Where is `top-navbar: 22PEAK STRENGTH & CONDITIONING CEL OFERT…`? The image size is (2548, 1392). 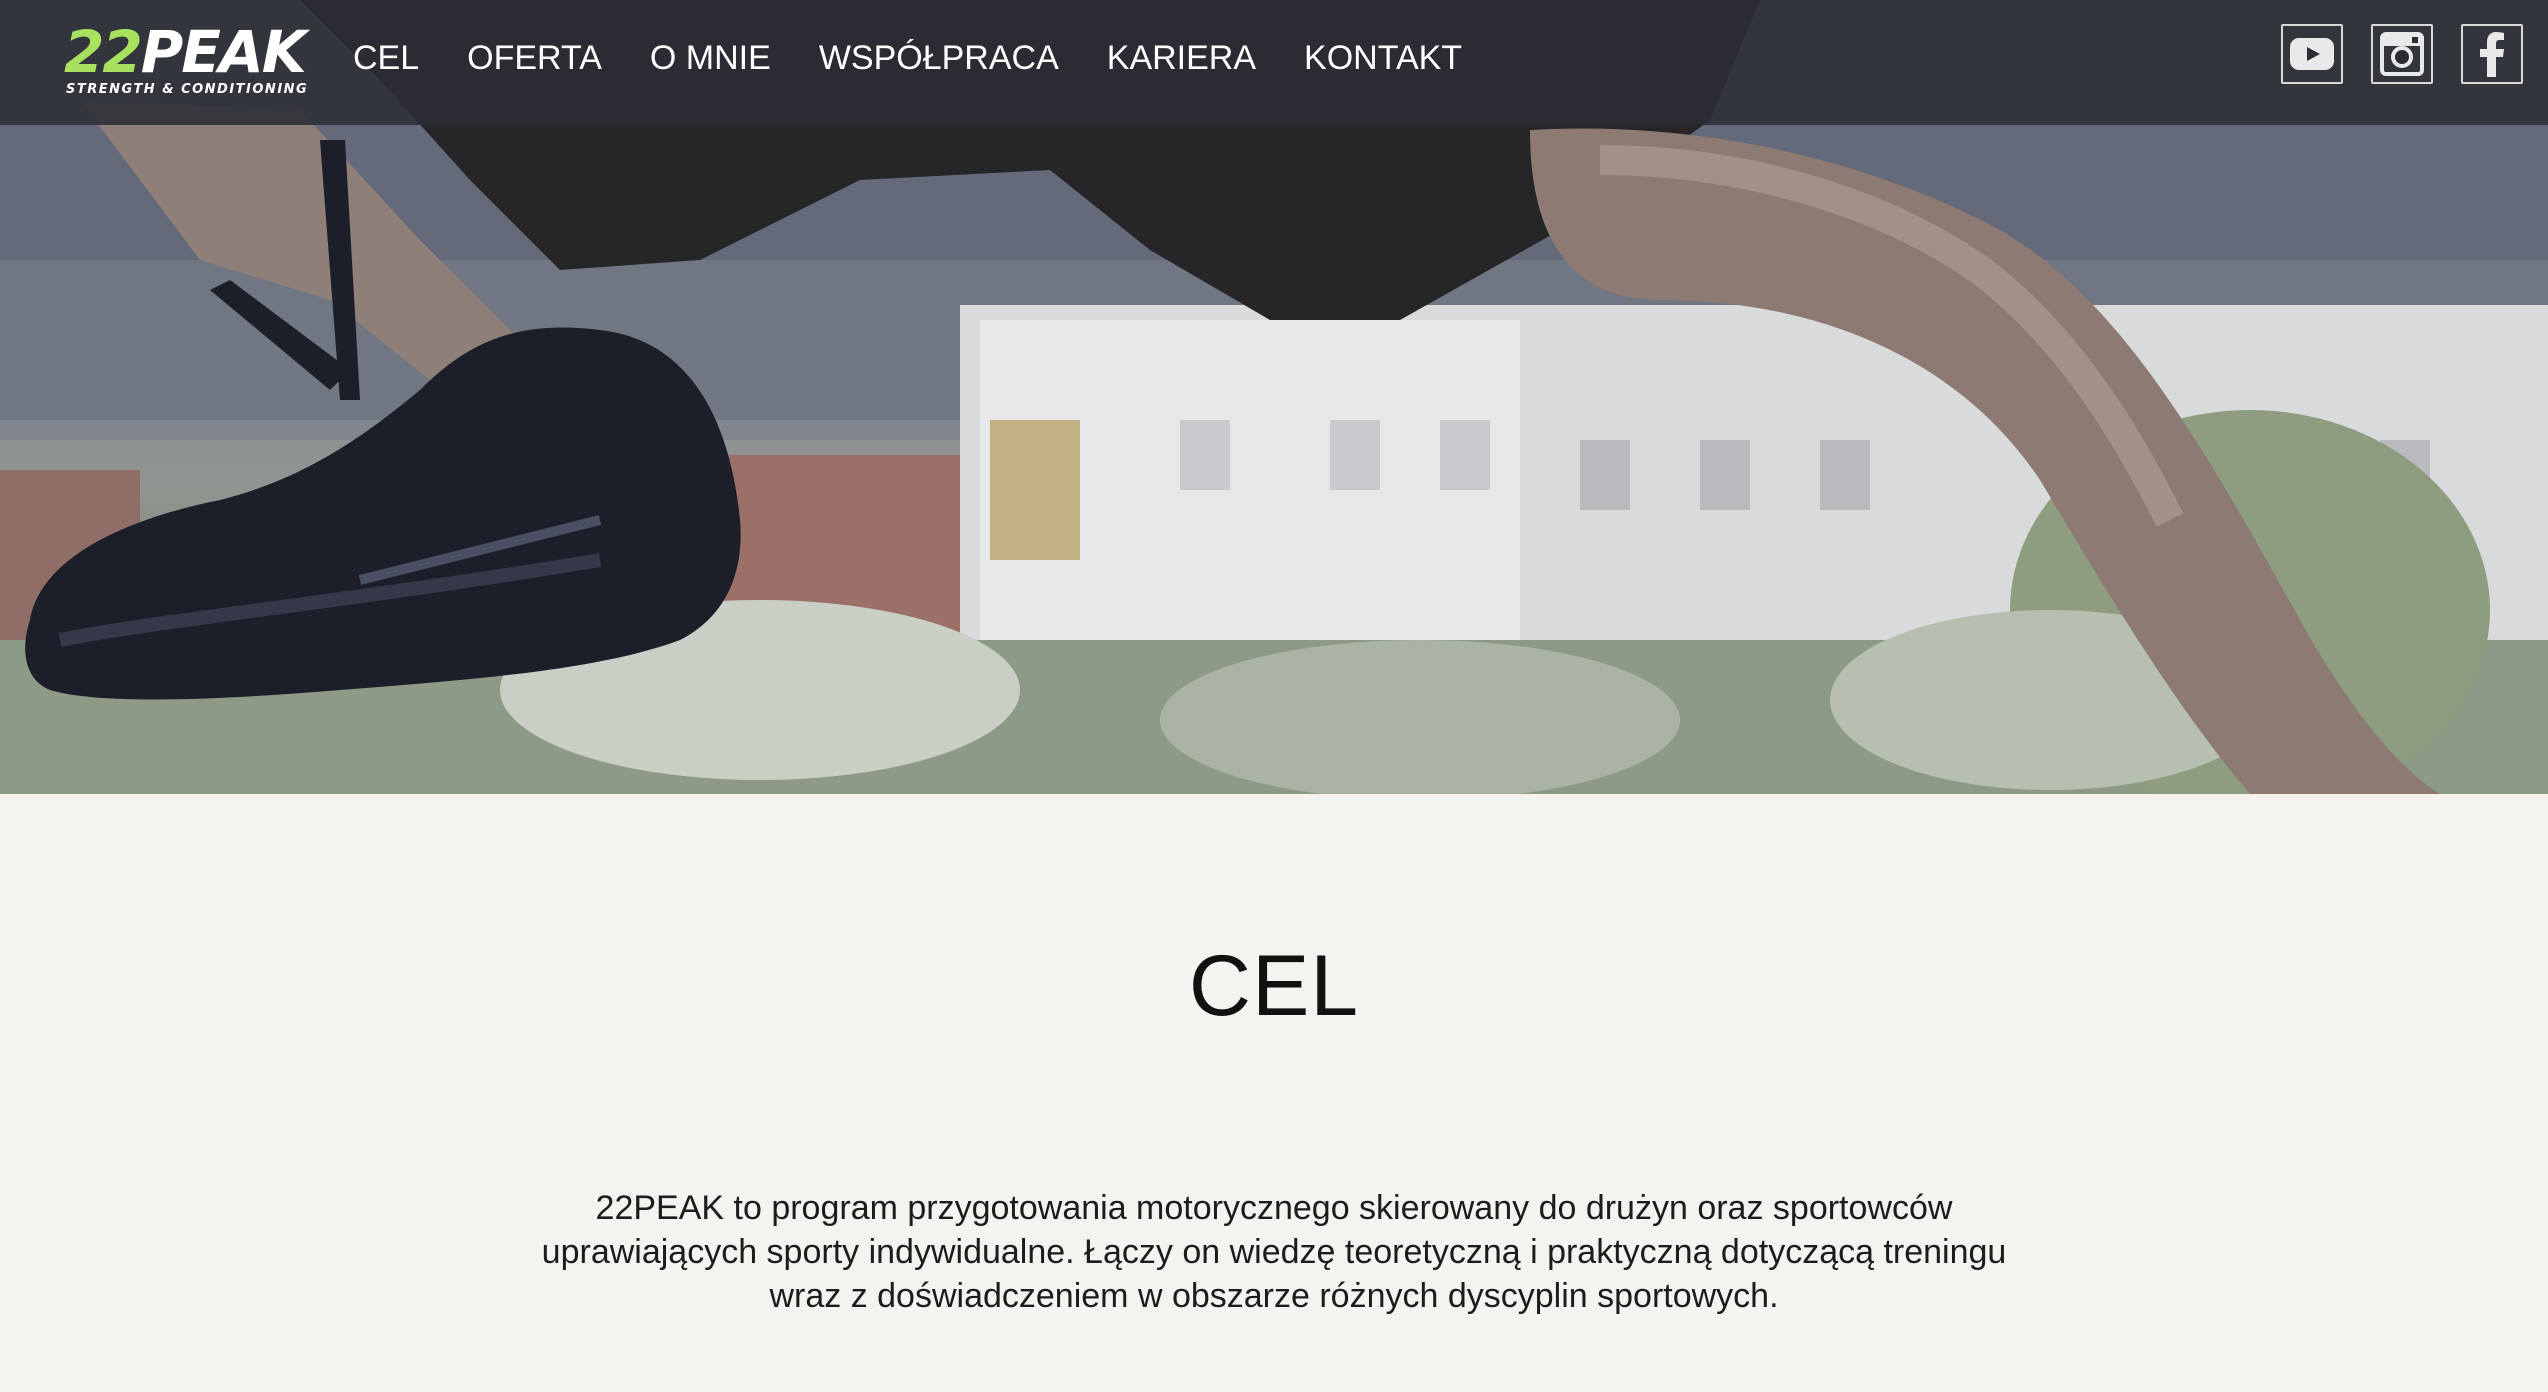
top-navbar: 22PEAK STRENGTH & CONDITIONING CEL OFERT… is located at coordinates (1274, 62).